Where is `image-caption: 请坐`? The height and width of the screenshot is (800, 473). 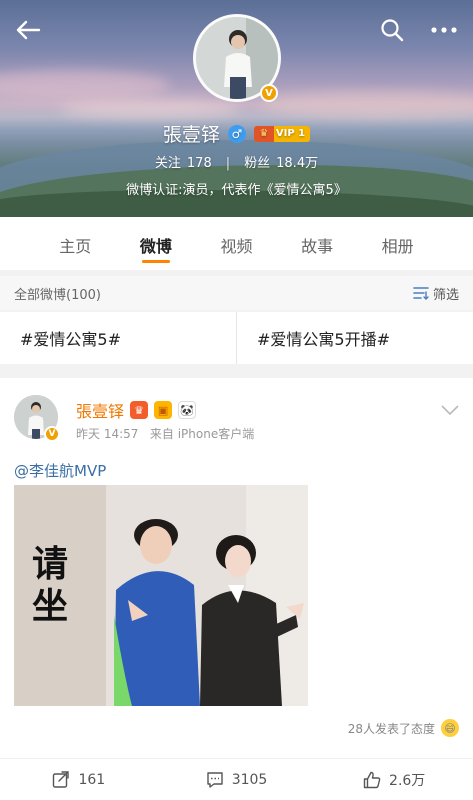 image-caption: 请坐 is located at coordinates (49, 585).